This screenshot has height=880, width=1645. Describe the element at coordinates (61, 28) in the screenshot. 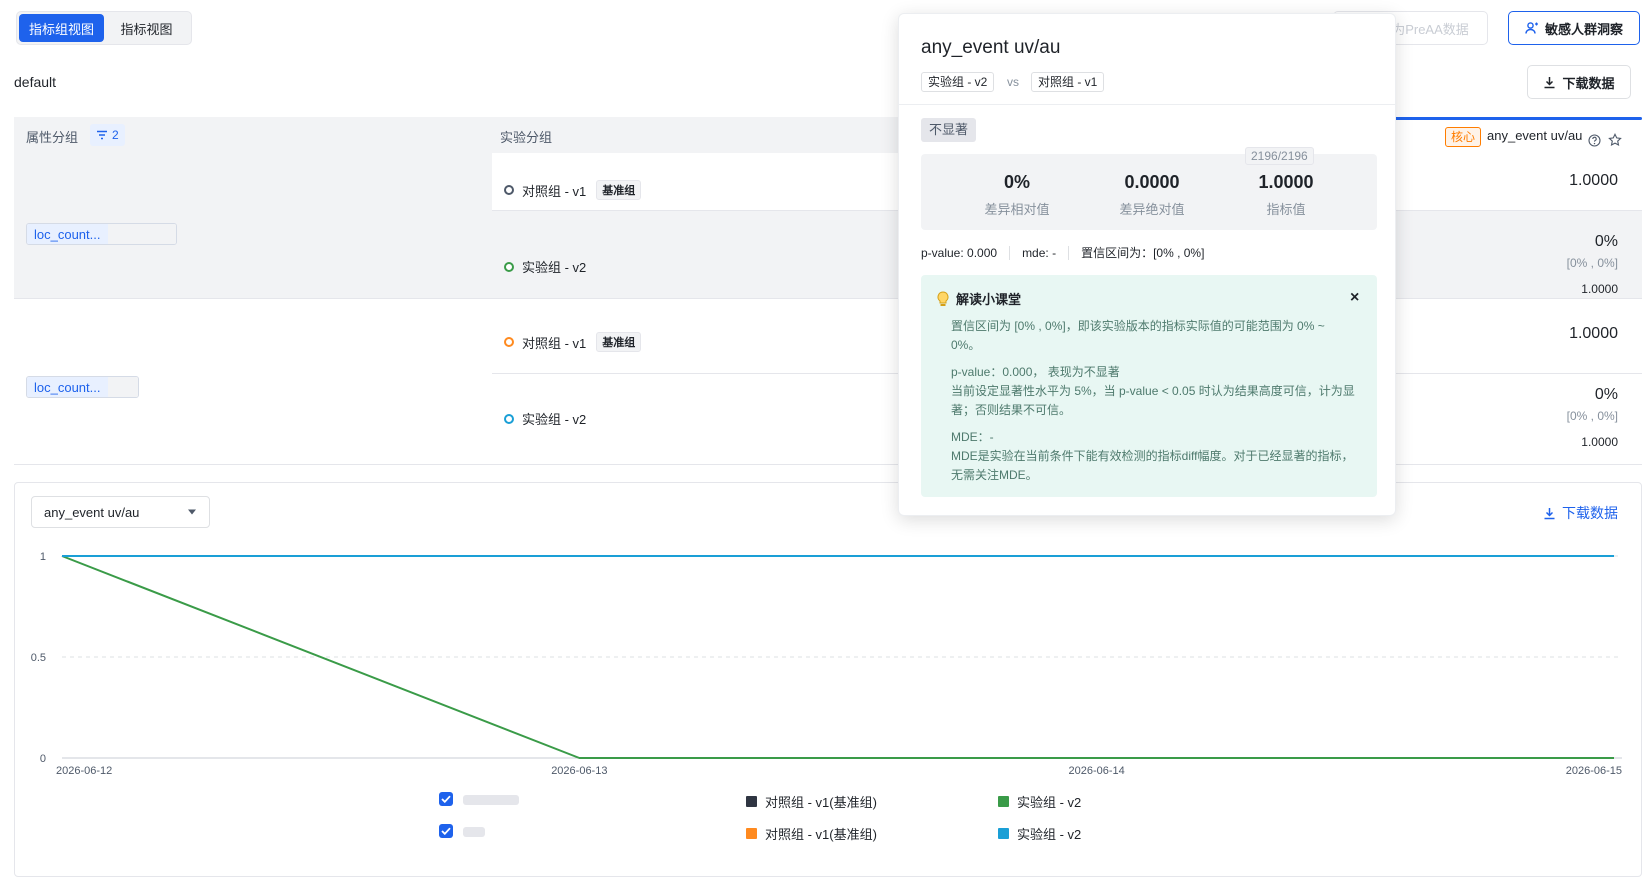

I see `tab-group-view: 指标组视图` at that location.